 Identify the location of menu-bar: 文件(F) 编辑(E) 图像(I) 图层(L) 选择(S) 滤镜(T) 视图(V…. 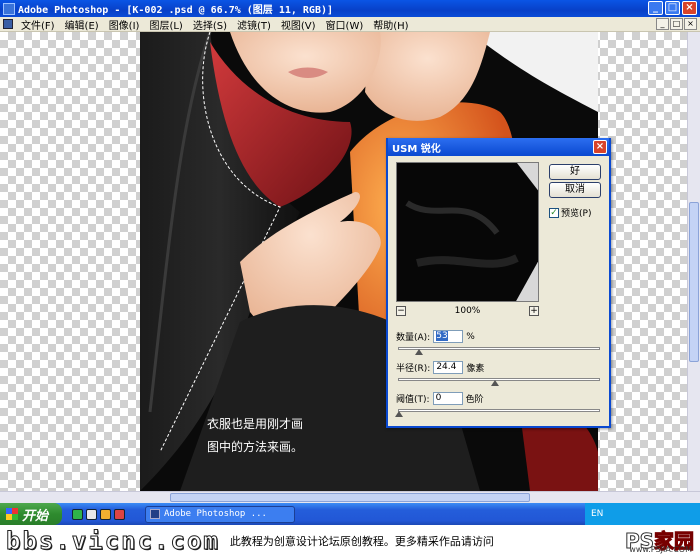
(350, 24).